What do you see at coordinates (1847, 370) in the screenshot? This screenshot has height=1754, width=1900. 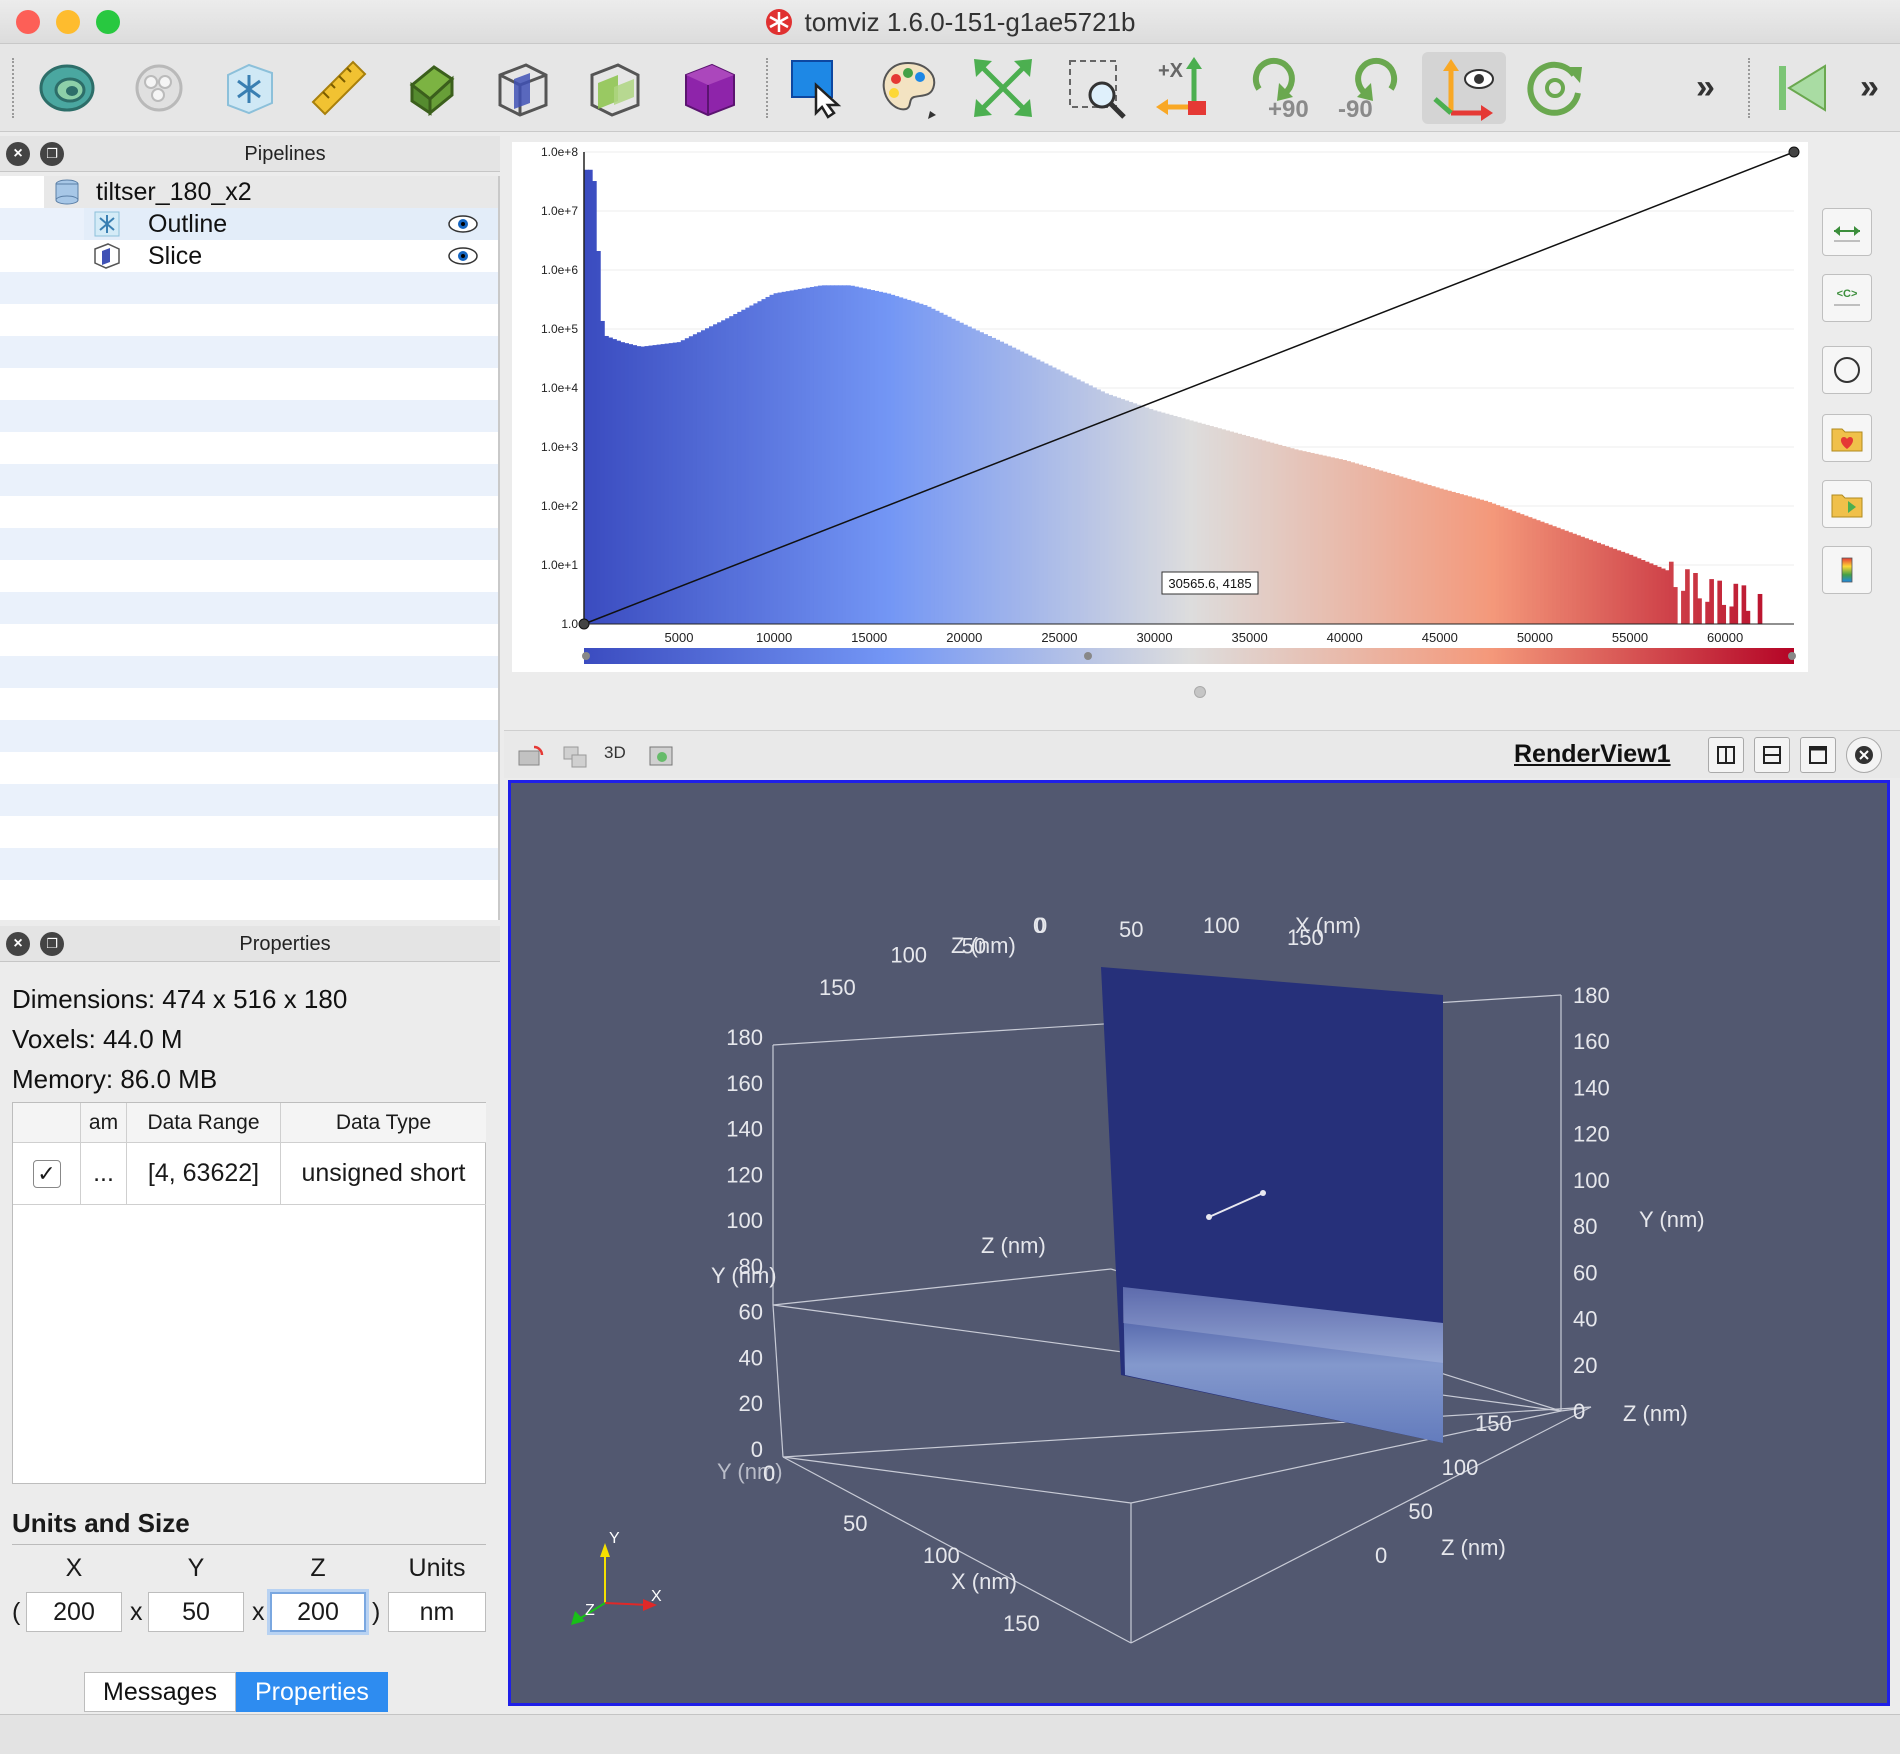 I see `log-scale-button` at bounding box center [1847, 370].